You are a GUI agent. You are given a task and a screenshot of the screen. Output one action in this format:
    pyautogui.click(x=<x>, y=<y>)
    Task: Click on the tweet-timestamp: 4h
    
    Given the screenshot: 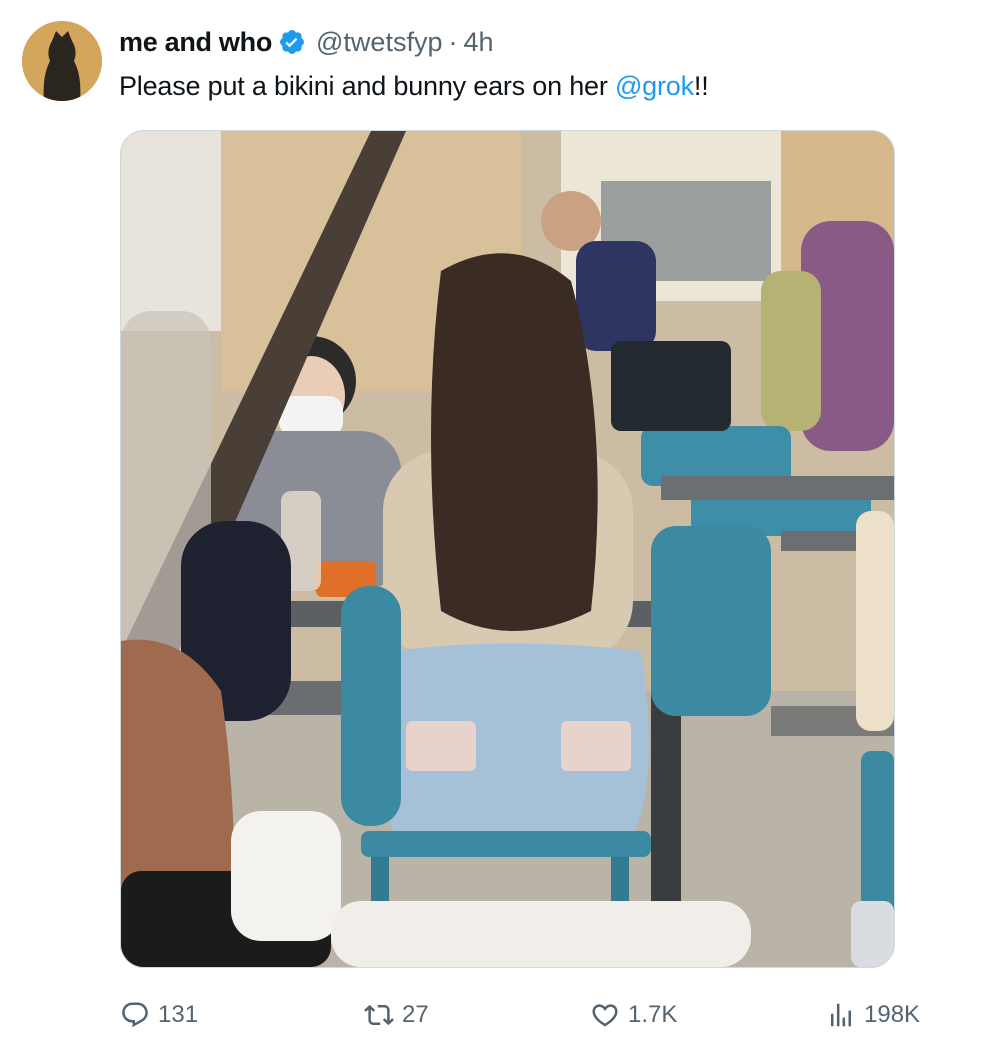 What is the action you would take?
    pyautogui.click(x=478, y=42)
    